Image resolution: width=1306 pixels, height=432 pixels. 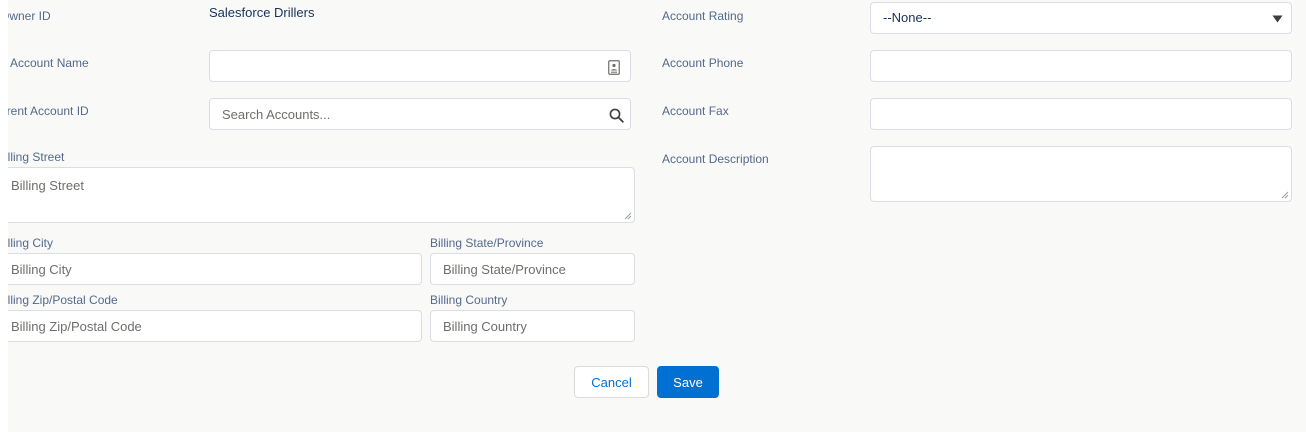 I want to click on billing-zip-label: Billing Zip/Postal Code, so click(x=63, y=300).